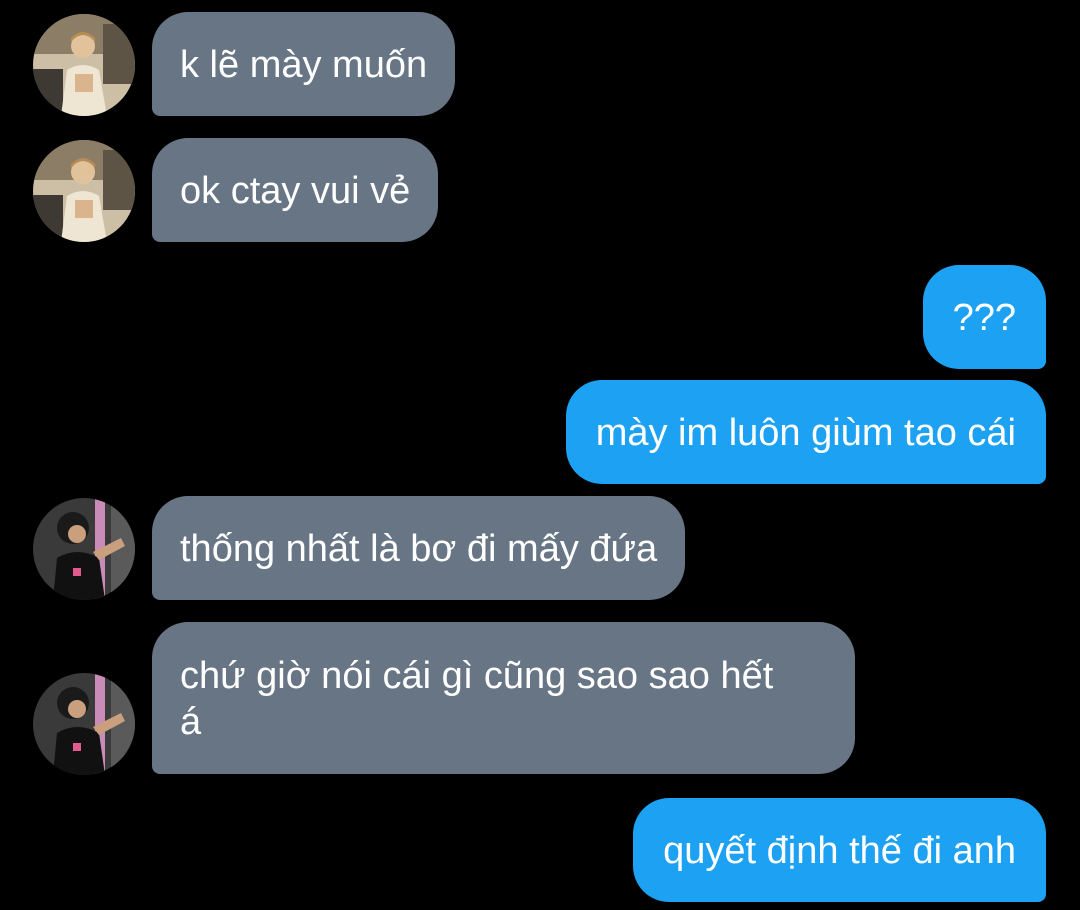  I want to click on message-text-line: chứ giờ nói cái gì cũng sao sao hết, so click(477, 676).